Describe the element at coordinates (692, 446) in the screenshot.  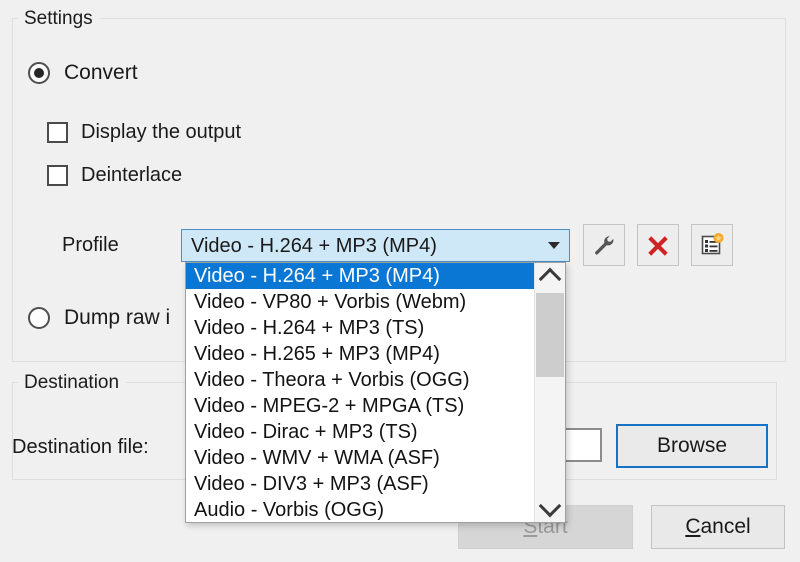
I see `browse-button: Browse` at that location.